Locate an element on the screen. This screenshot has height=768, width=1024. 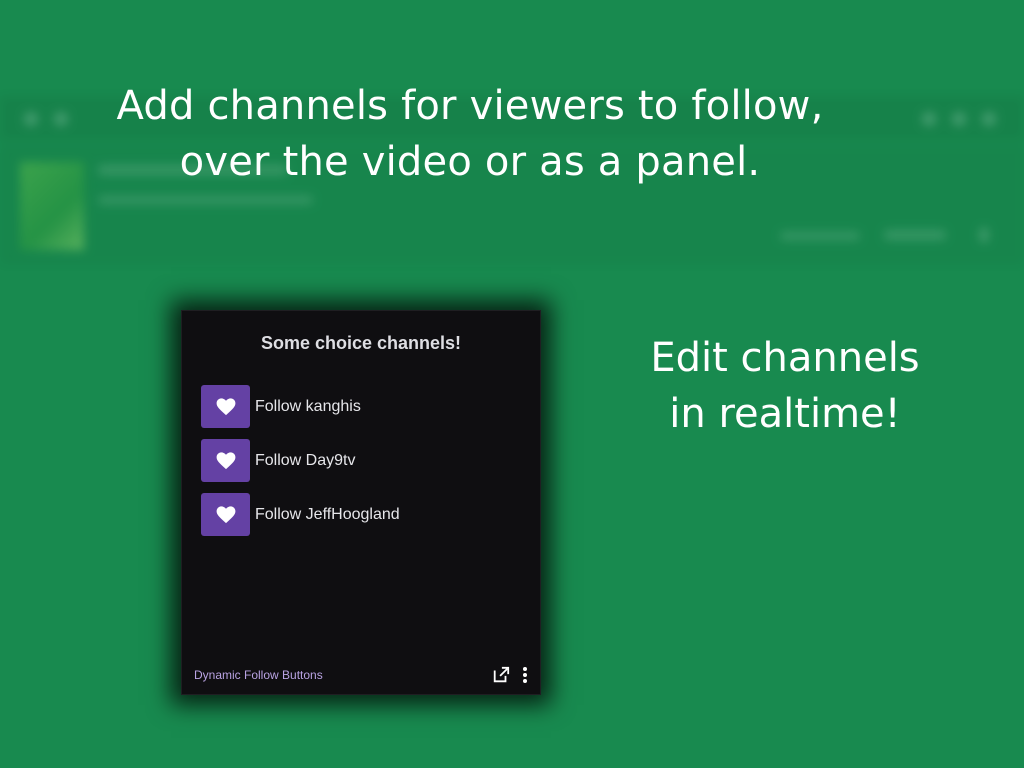
side-note-line-1: Edit channels is located at coordinates (785, 358).